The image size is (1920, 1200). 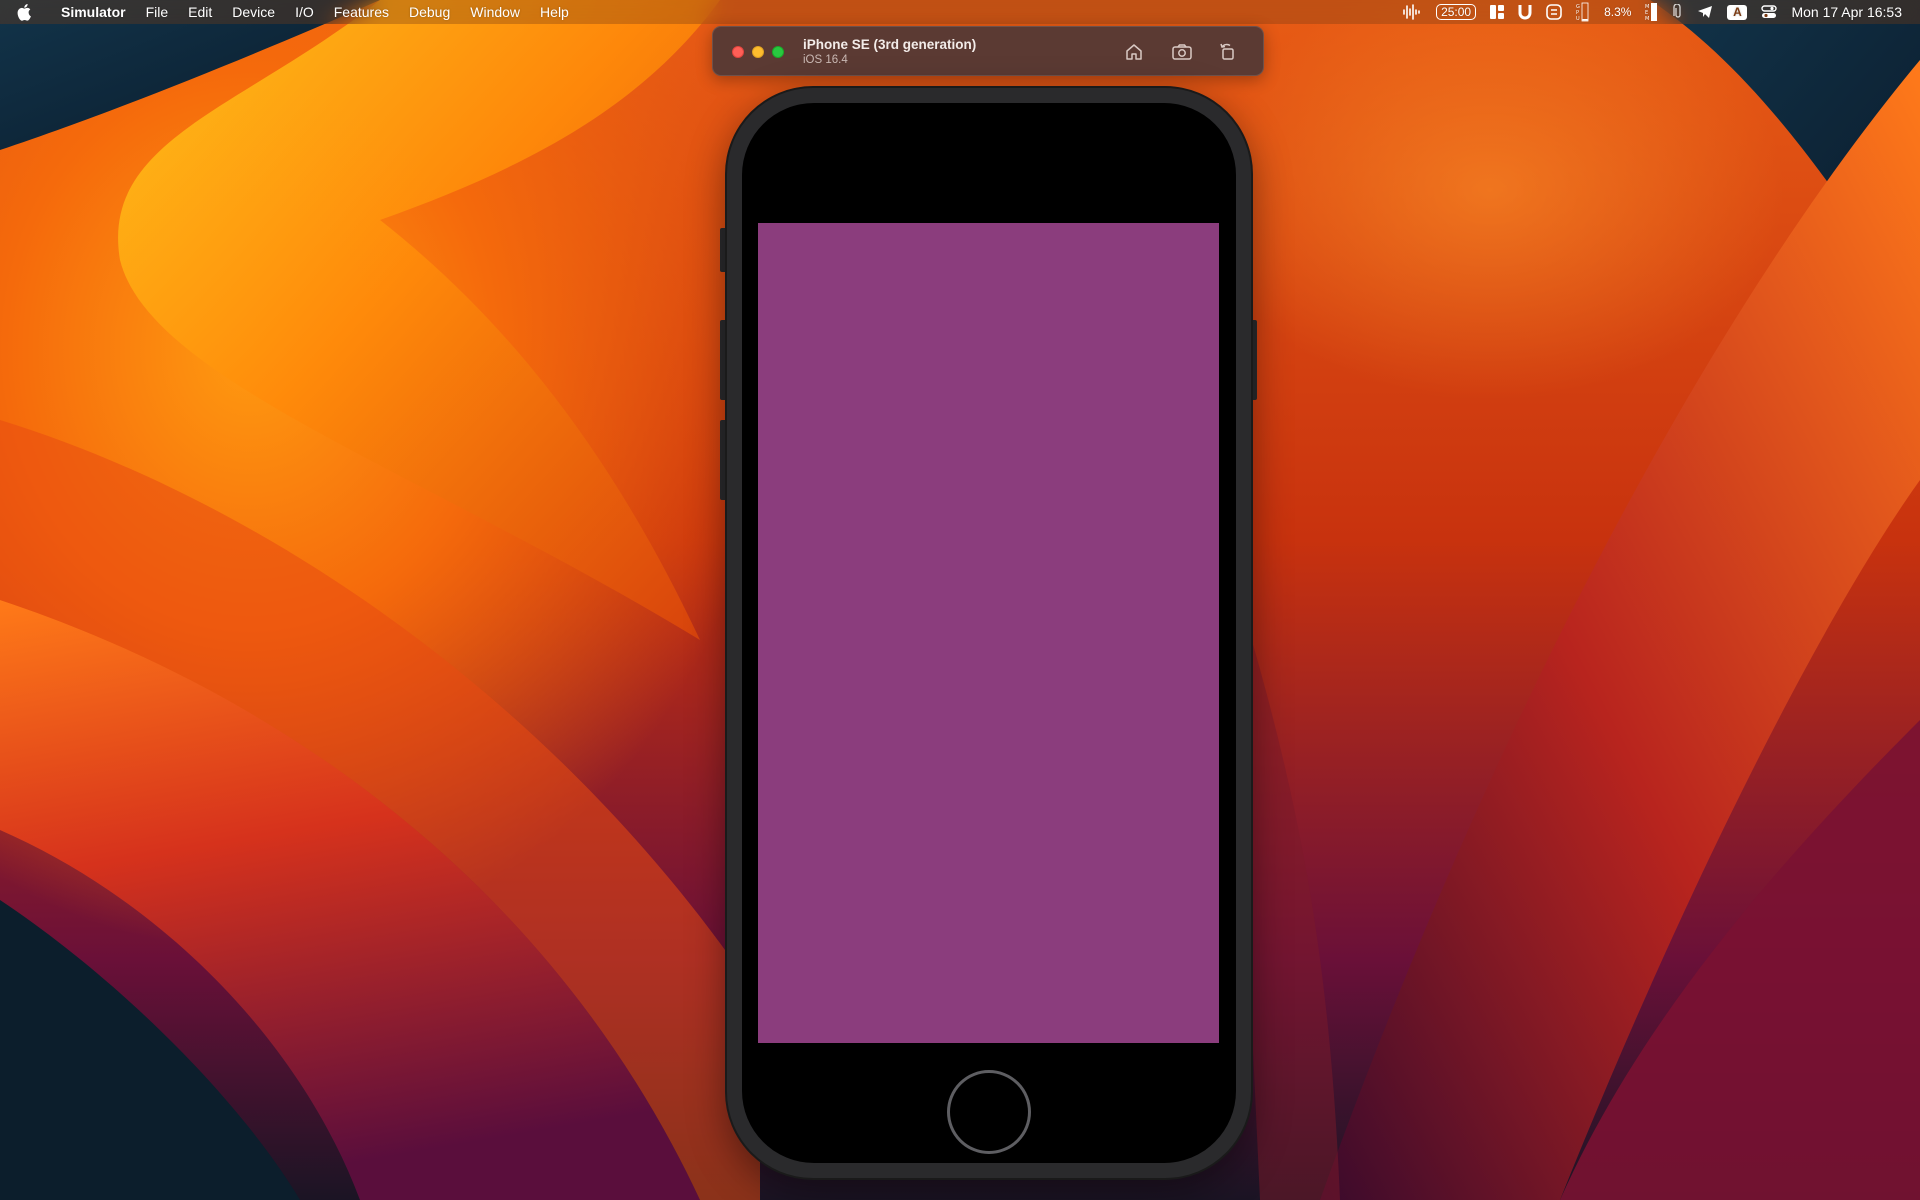 I want to click on home-toolbar-button, so click(x=1134, y=52).